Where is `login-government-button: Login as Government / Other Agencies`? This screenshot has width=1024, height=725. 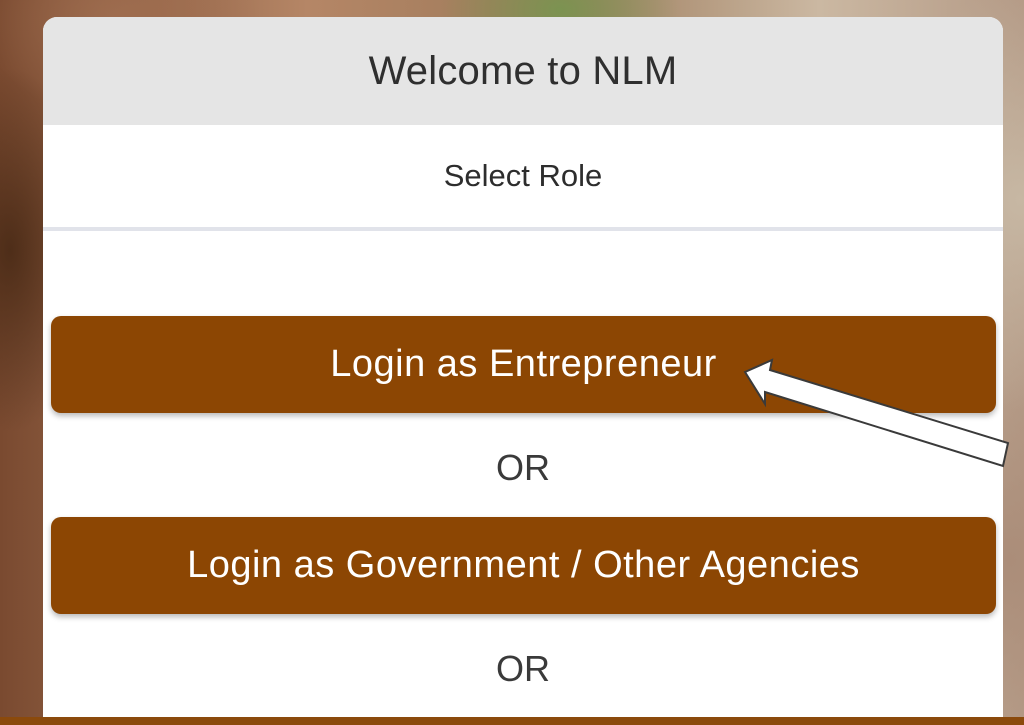 login-government-button: Login as Government / Other Agencies is located at coordinates (523, 565).